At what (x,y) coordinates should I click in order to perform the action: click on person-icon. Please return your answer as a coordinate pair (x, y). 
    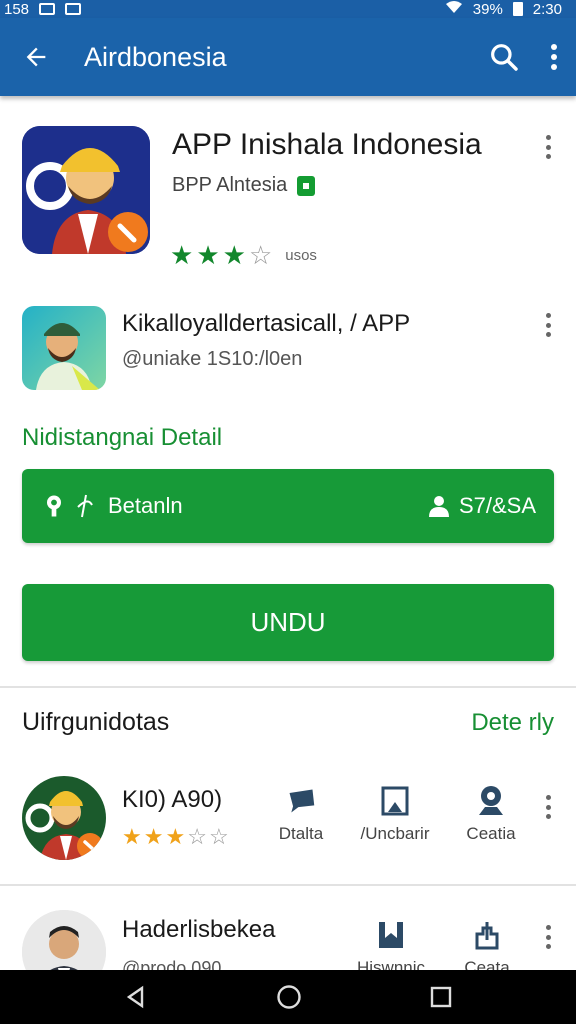
    Looking at the image, I should click on (438, 506).